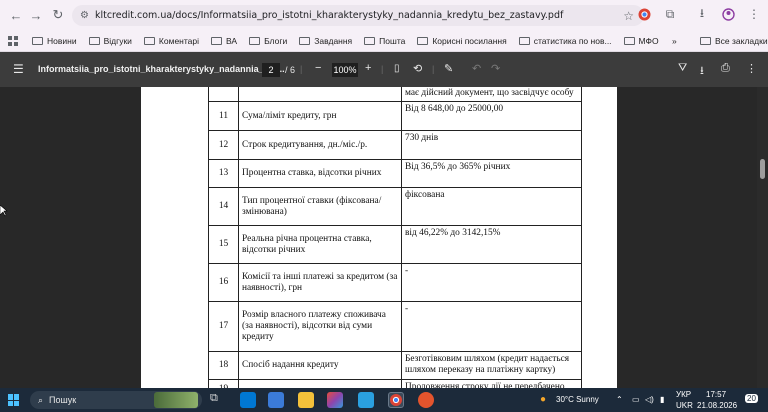  Describe the element at coordinates (248, 400) in the screenshot. I see `store-icon` at that location.